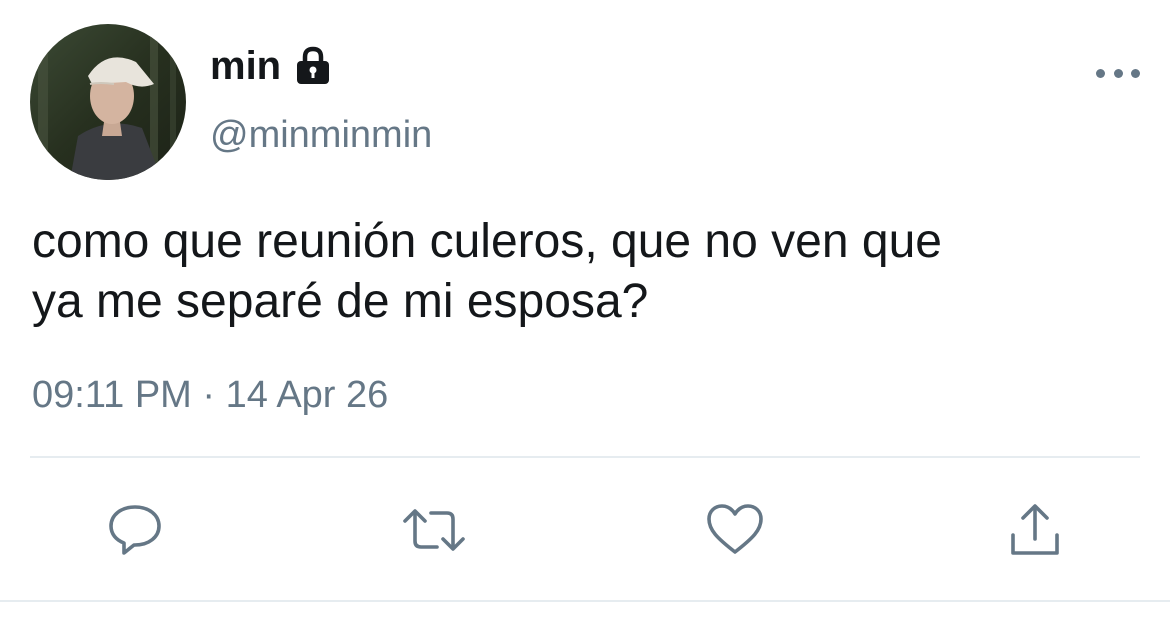  What do you see at coordinates (210, 395) in the screenshot?
I see `tweet-timestamp: 09:11 PM · 14 Apr 26` at bounding box center [210, 395].